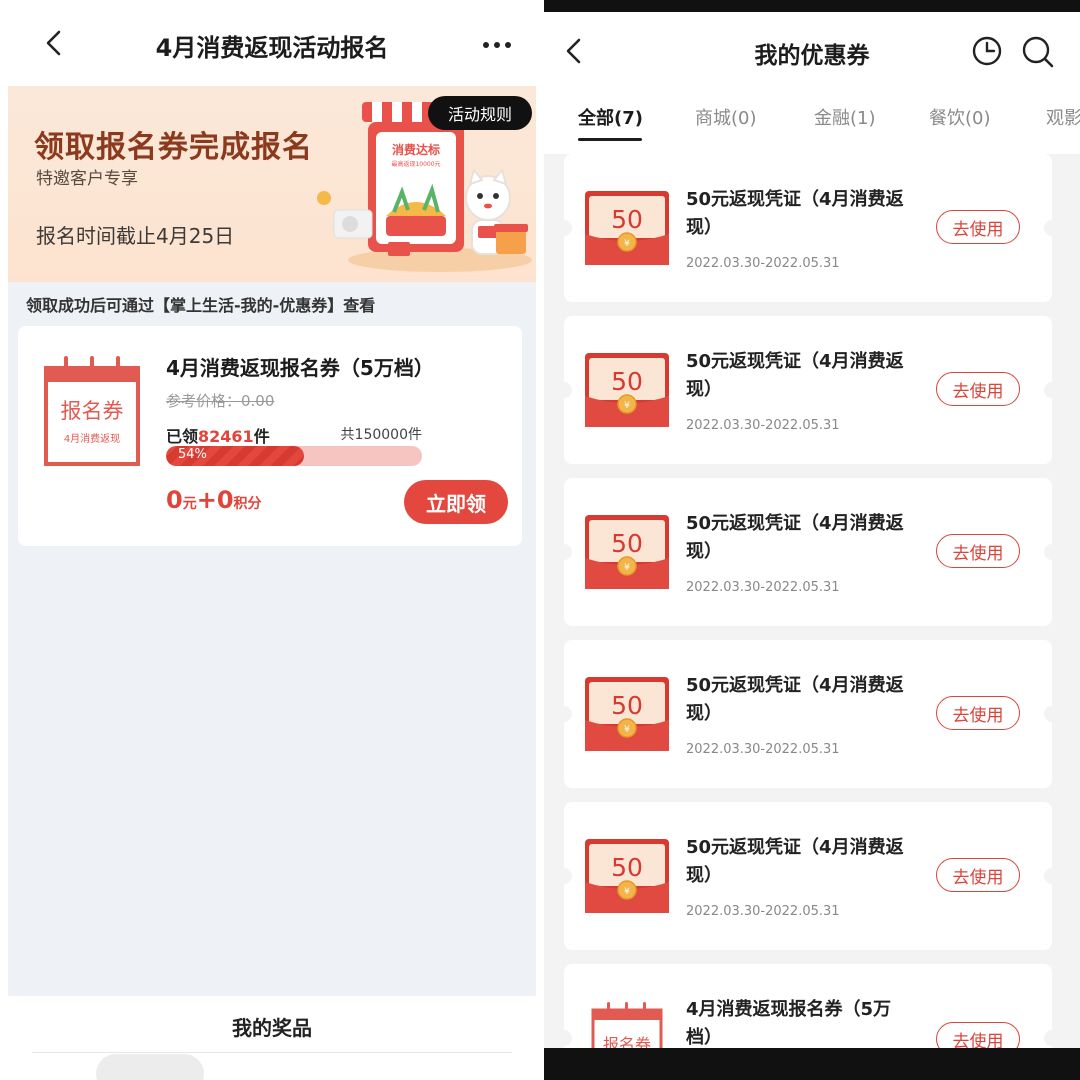  What do you see at coordinates (812, 6) in the screenshot?
I see `status-bar` at bounding box center [812, 6].